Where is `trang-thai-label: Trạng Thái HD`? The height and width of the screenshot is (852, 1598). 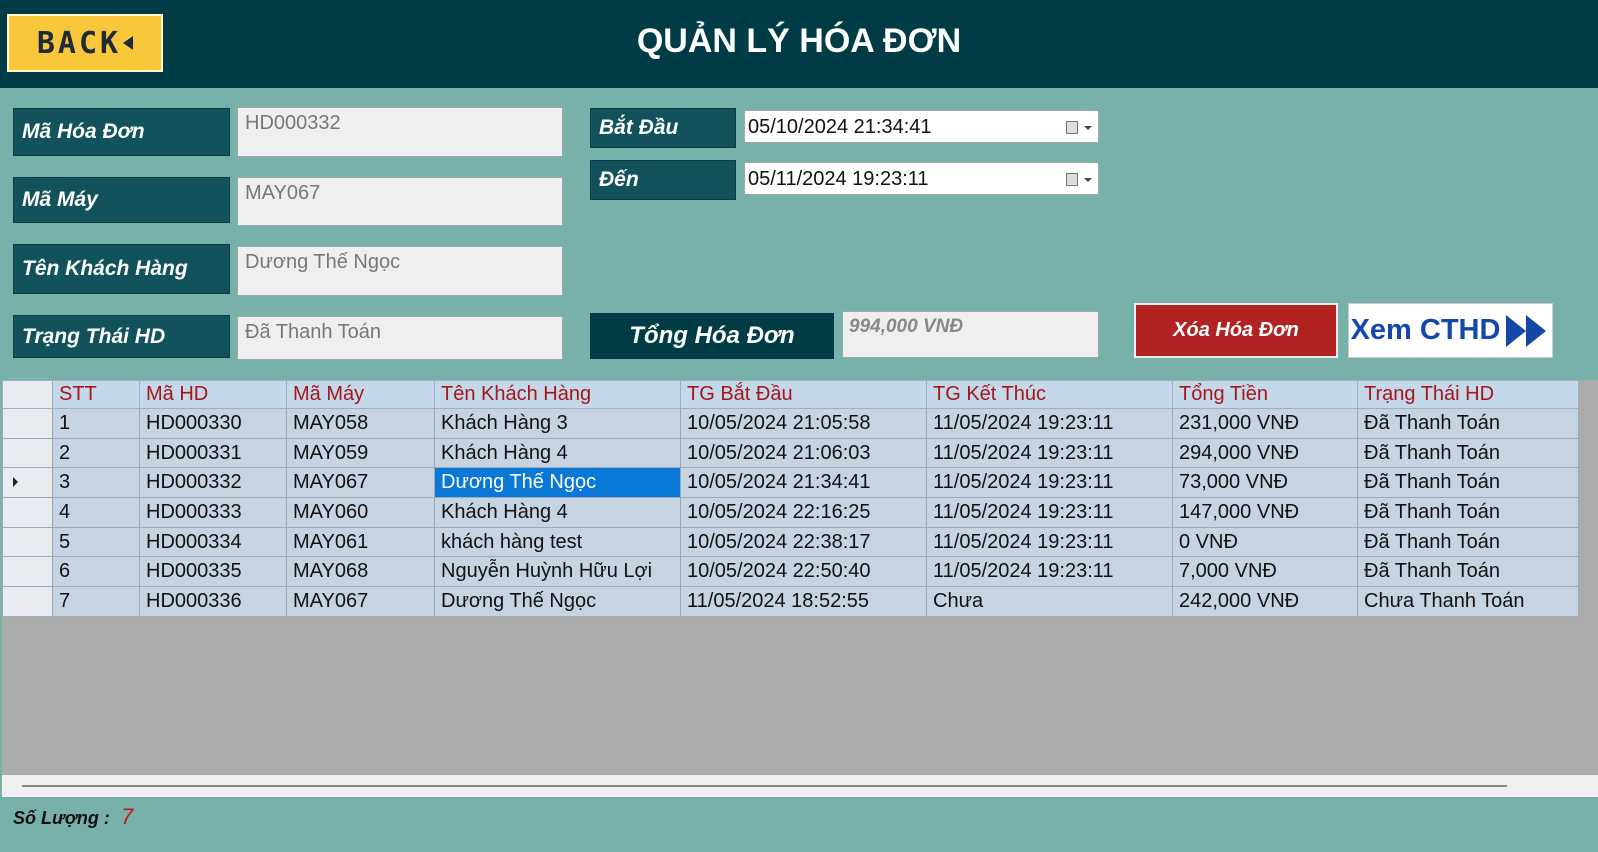
trang-thai-label: Trạng Thái HD is located at coordinates (121, 336).